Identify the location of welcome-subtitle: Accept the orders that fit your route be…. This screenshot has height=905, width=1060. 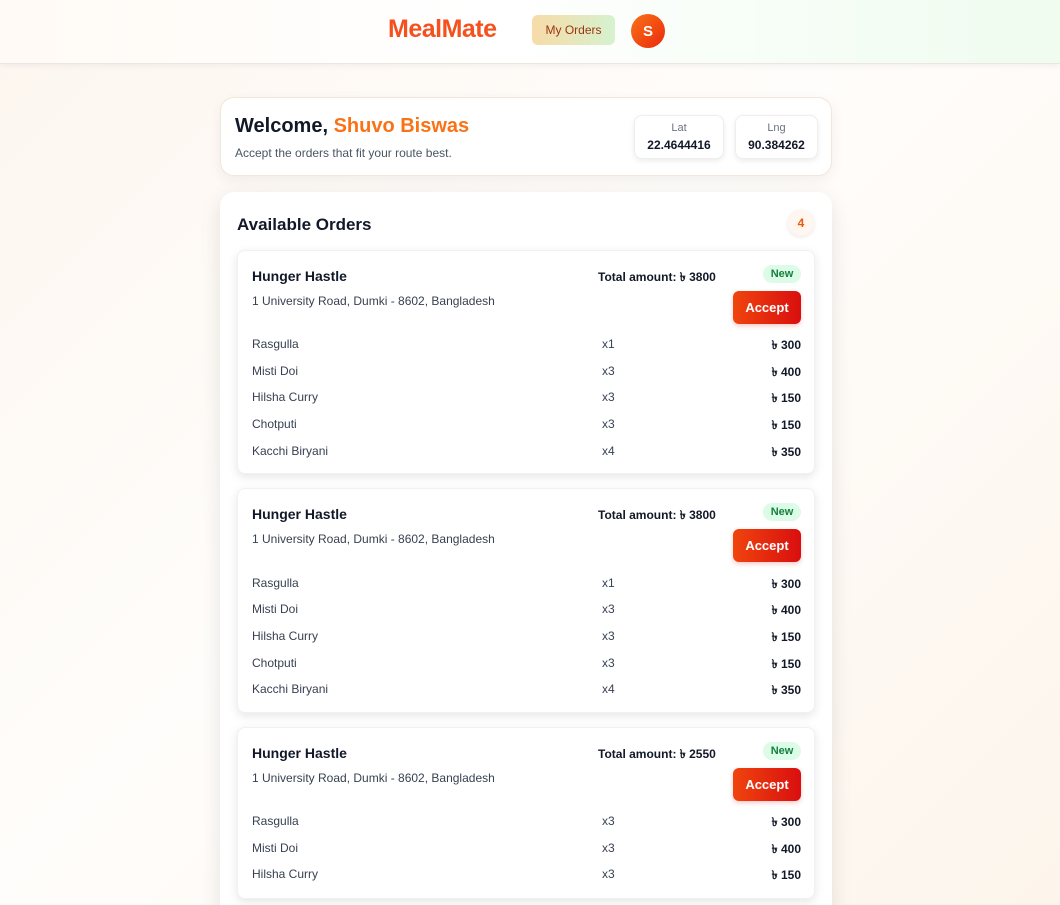
(343, 153).